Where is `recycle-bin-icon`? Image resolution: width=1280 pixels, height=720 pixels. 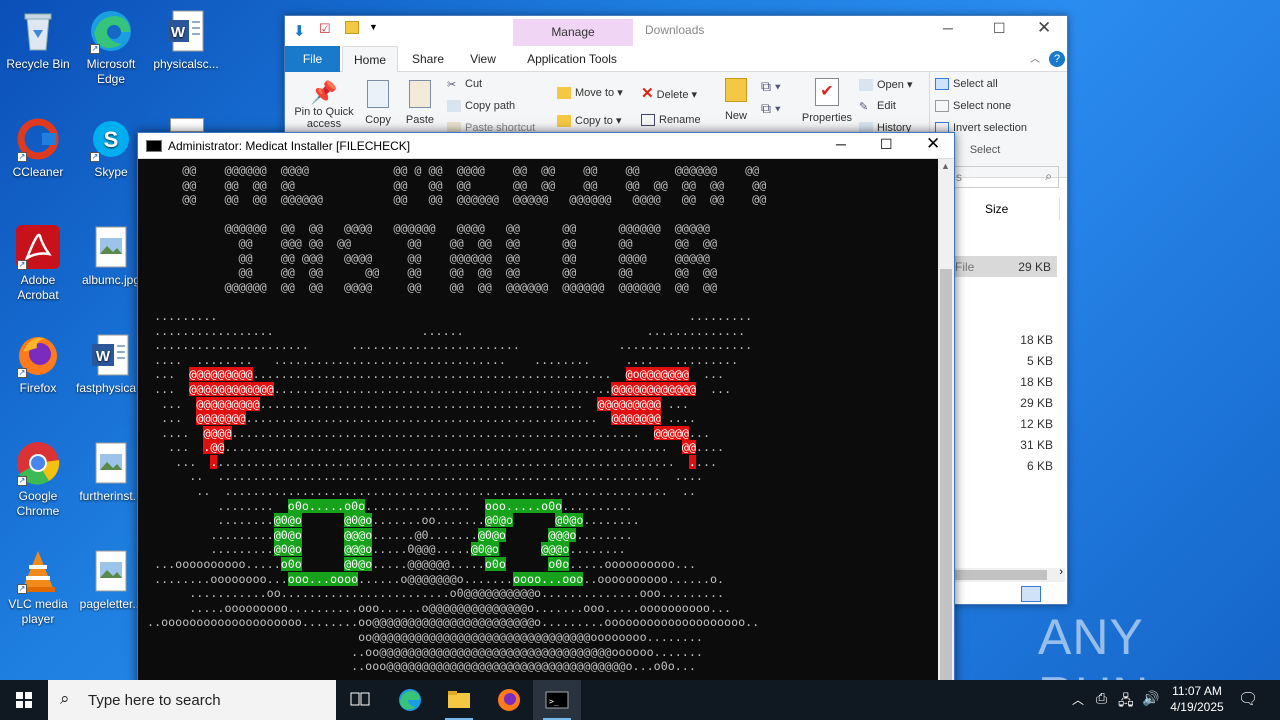 recycle-bin-icon is located at coordinates (38, 31).